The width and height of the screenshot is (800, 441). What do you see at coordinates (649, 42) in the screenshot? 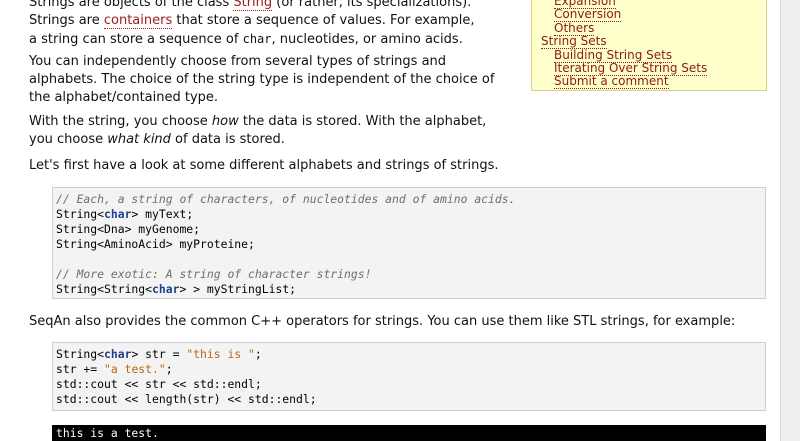
I see `toc-item-string-sets: String Sets` at bounding box center [649, 42].